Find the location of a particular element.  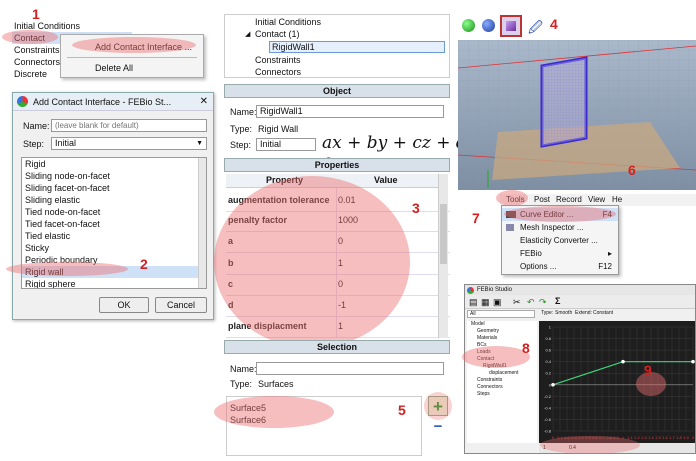

extend-select: Constant is located at coordinates (603, 313).